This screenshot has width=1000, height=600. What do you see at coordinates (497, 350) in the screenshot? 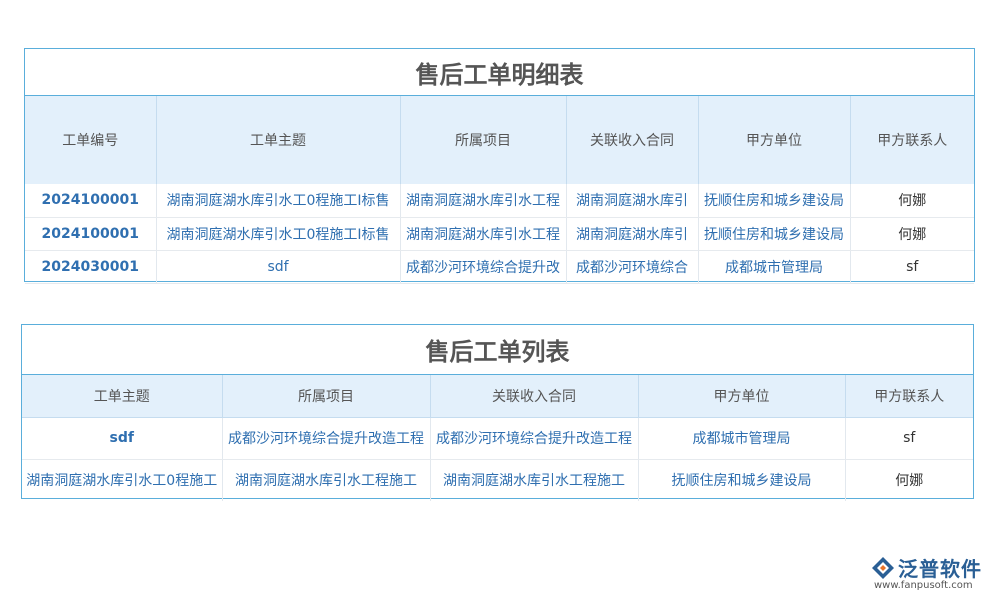
I see `list-table-title: 售后工单列表` at bounding box center [497, 350].